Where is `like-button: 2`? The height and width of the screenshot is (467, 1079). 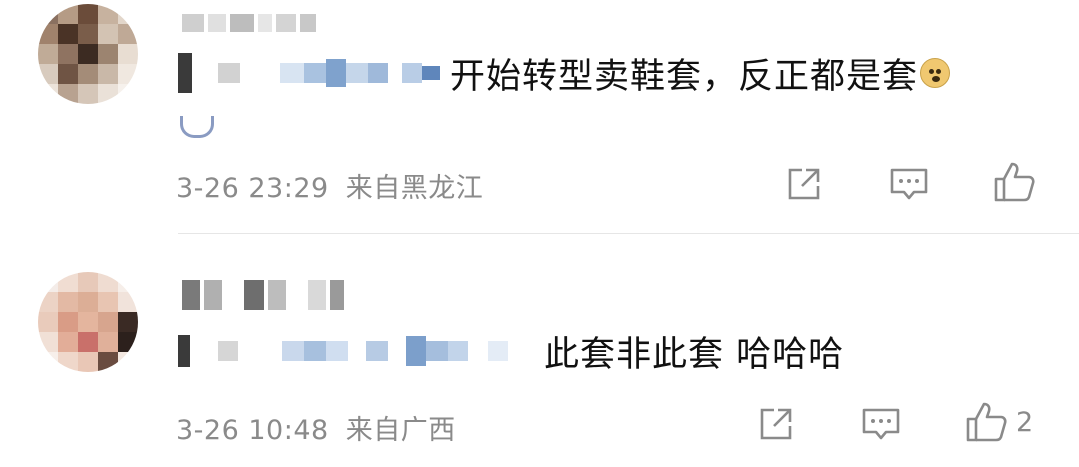
like-button: 2 is located at coordinates (998, 422).